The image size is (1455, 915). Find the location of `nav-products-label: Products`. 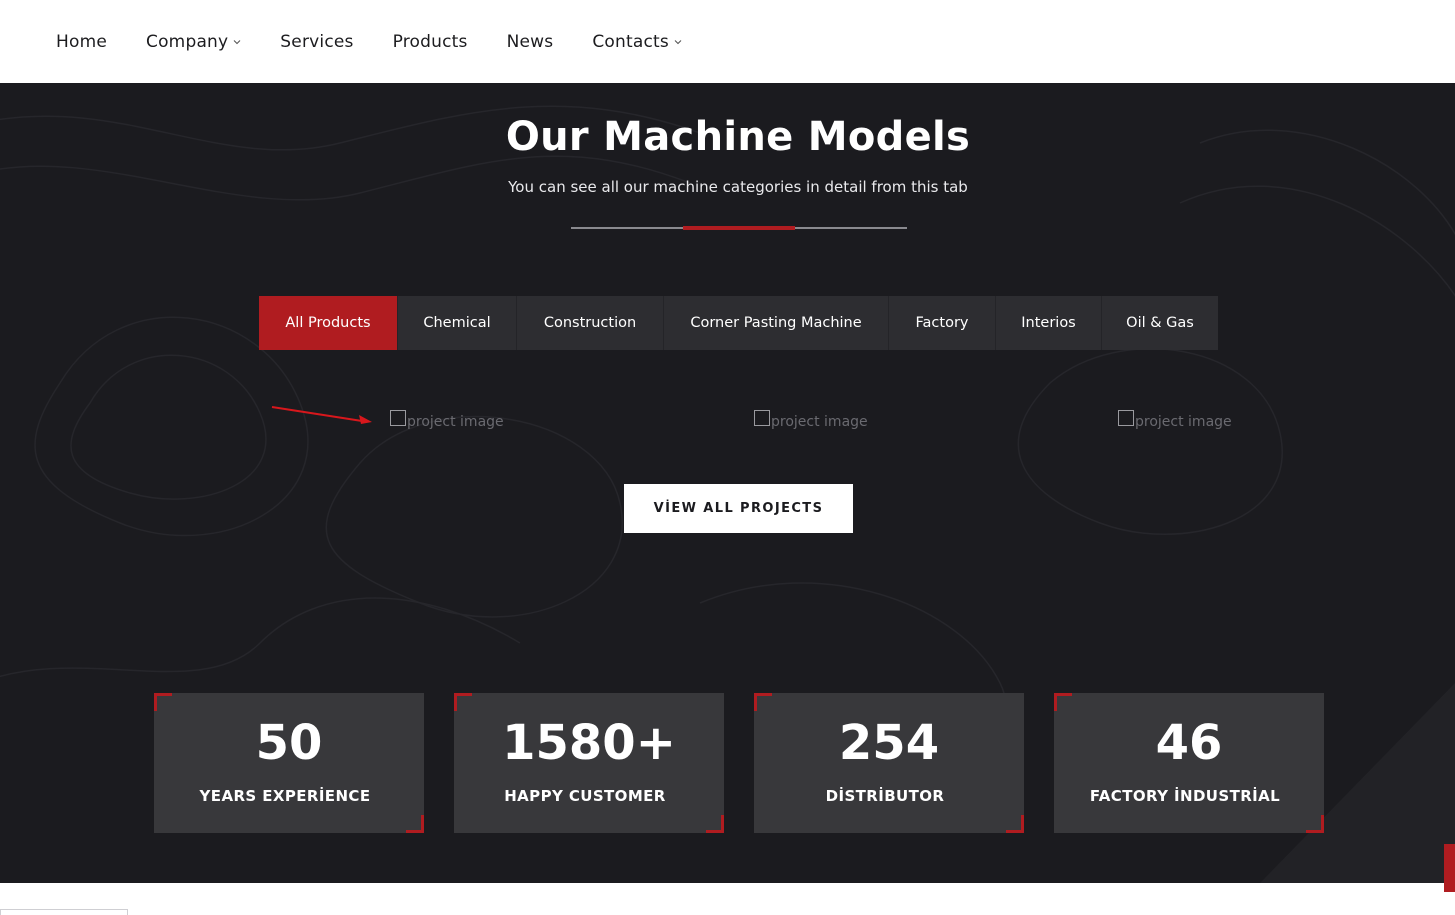

nav-products-label: Products is located at coordinates (430, 41).